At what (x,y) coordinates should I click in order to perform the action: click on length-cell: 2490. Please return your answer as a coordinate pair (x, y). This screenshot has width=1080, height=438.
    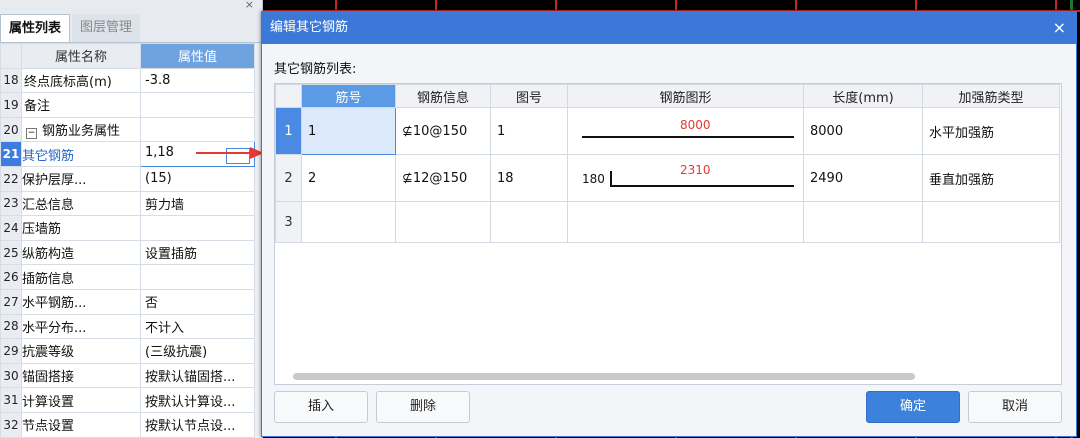
    Looking at the image, I should click on (863, 178).